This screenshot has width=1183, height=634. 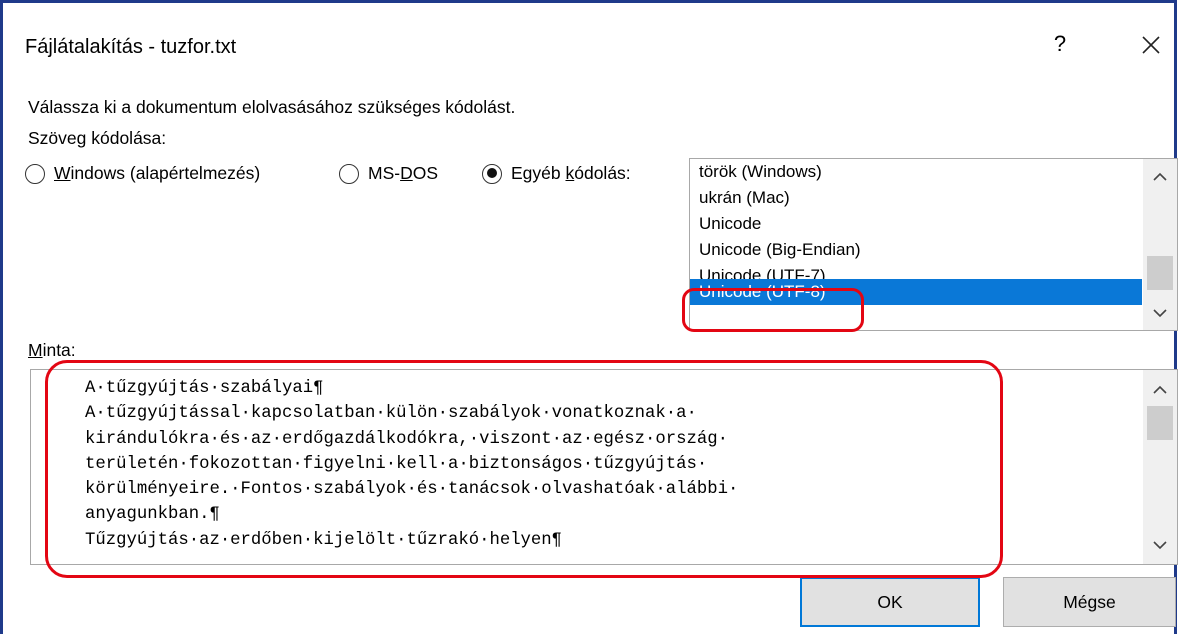 I want to click on encoding-option: Unicode (UTF-7), so click(x=916, y=271).